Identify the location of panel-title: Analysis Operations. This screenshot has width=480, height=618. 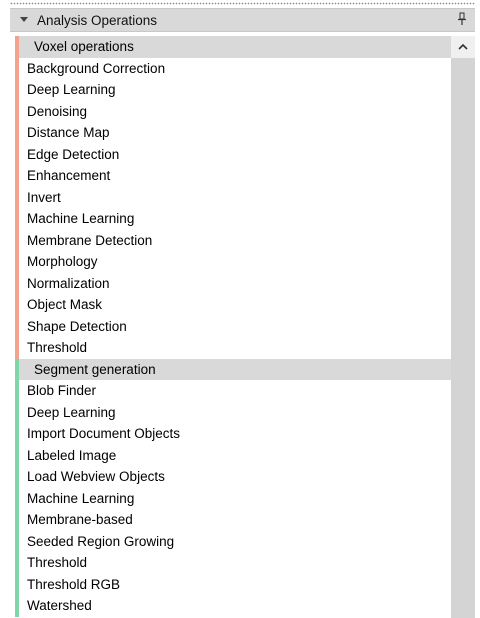
(97, 20).